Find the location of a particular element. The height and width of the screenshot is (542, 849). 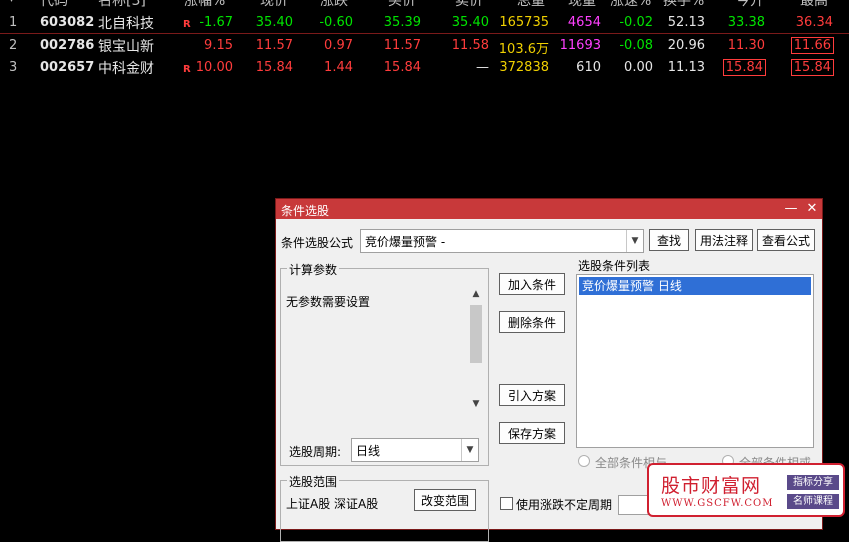

current-volume: 610 is located at coordinates (588, 67).